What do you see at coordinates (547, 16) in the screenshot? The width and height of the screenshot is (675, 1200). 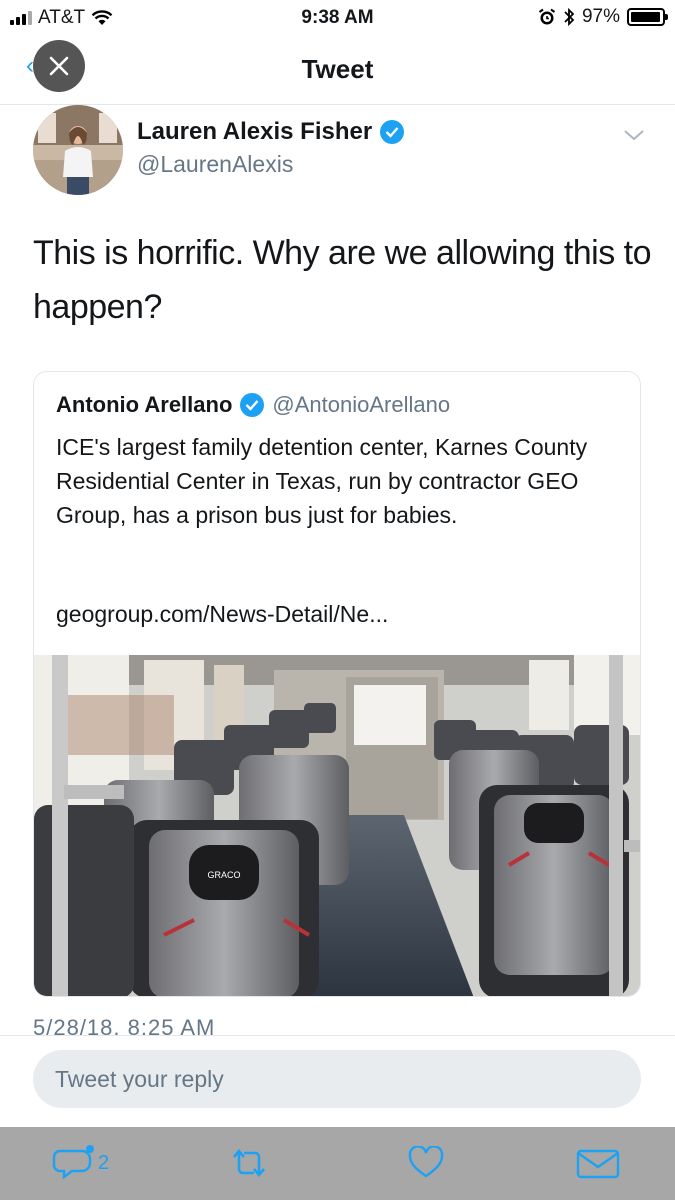 I see `alarm-icon` at bounding box center [547, 16].